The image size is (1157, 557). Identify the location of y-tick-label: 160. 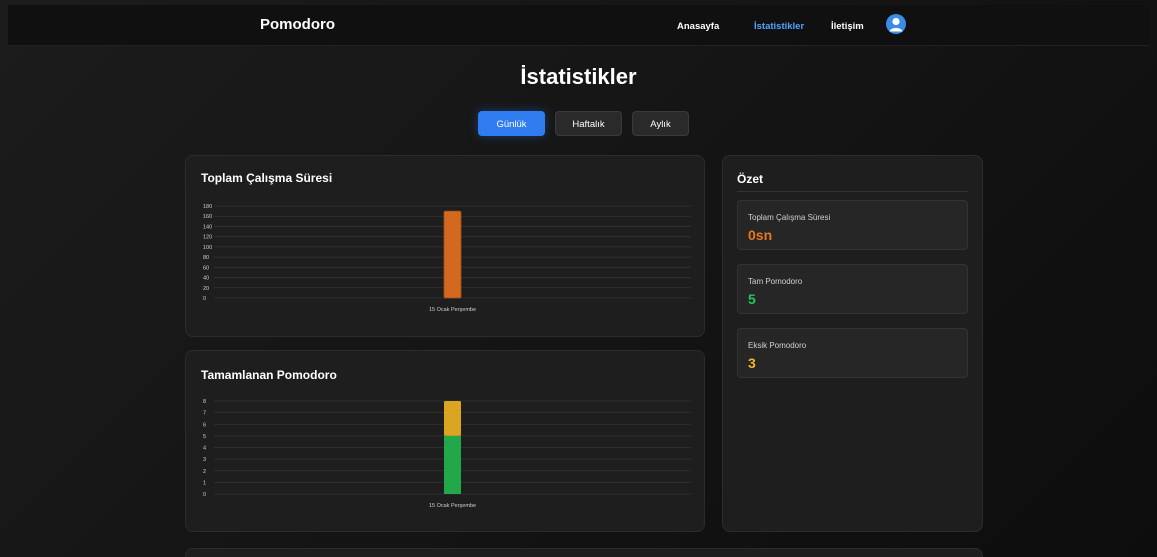
(207, 217).